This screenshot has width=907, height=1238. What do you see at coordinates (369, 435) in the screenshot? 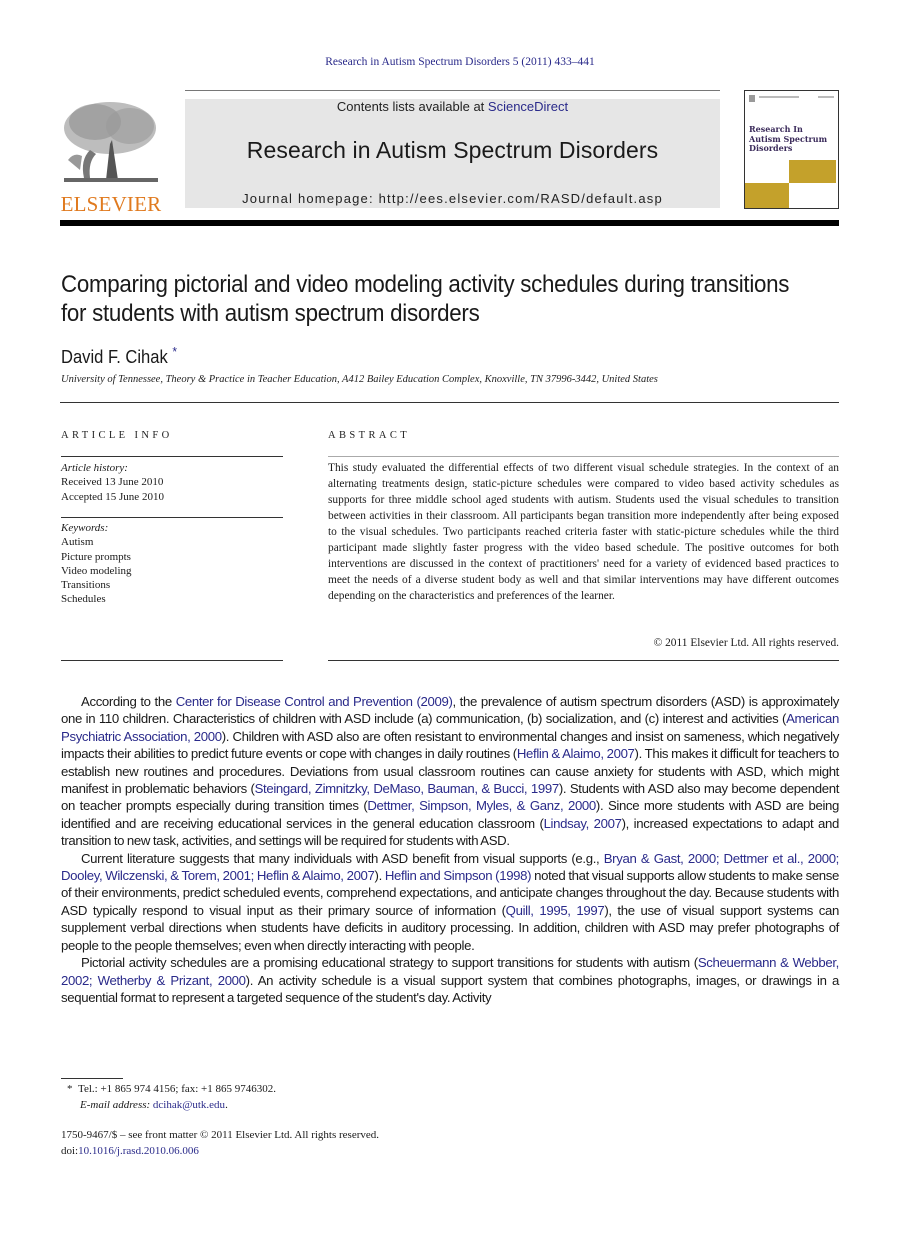
I see `abstract-heading: ABSTRACT` at bounding box center [369, 435].